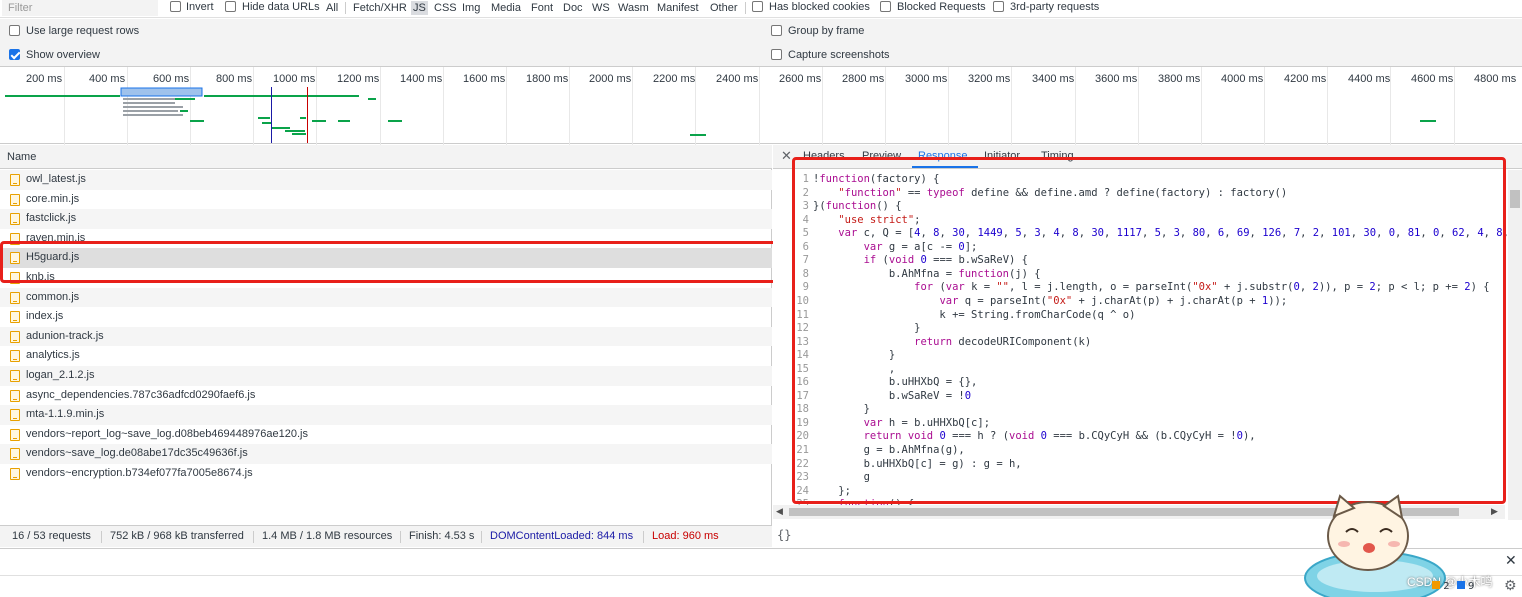  Describe the element at coordinates (633, 8) in the screenshot. I see `type-filter-wasm: Wasm` at that location.